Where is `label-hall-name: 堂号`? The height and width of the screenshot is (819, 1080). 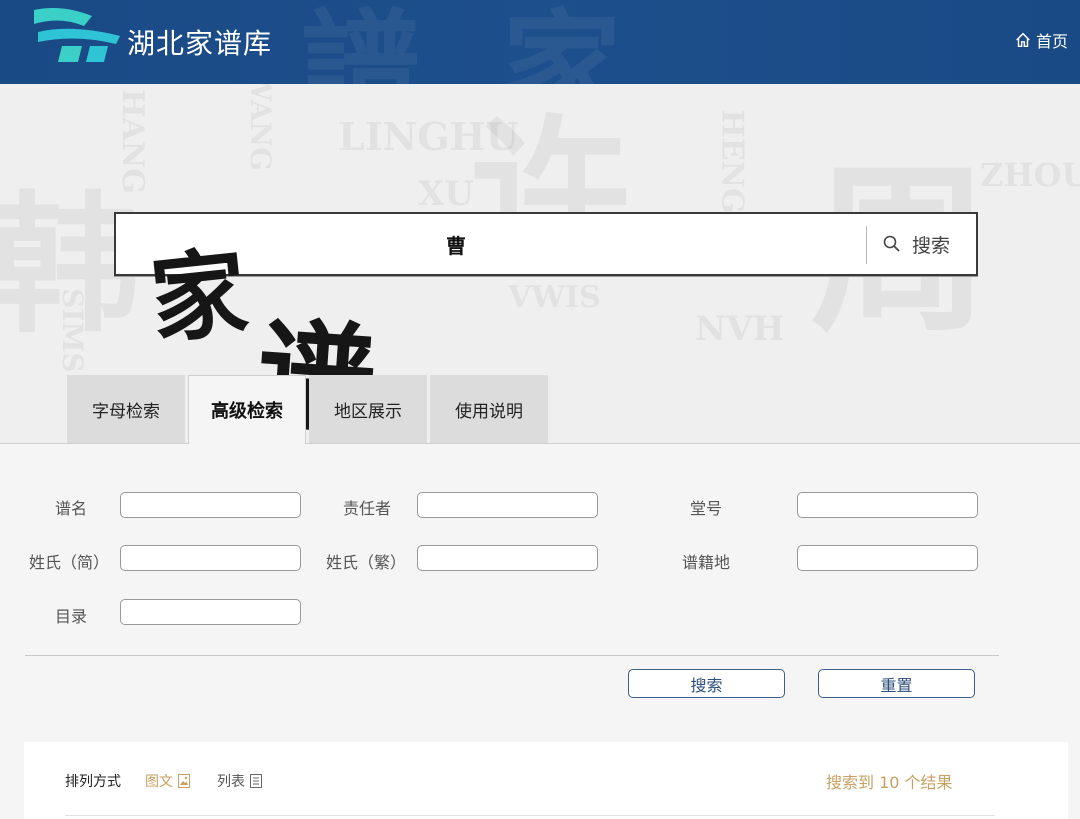
label-hall-name: 堂号 is located at coordinates (706, 508).